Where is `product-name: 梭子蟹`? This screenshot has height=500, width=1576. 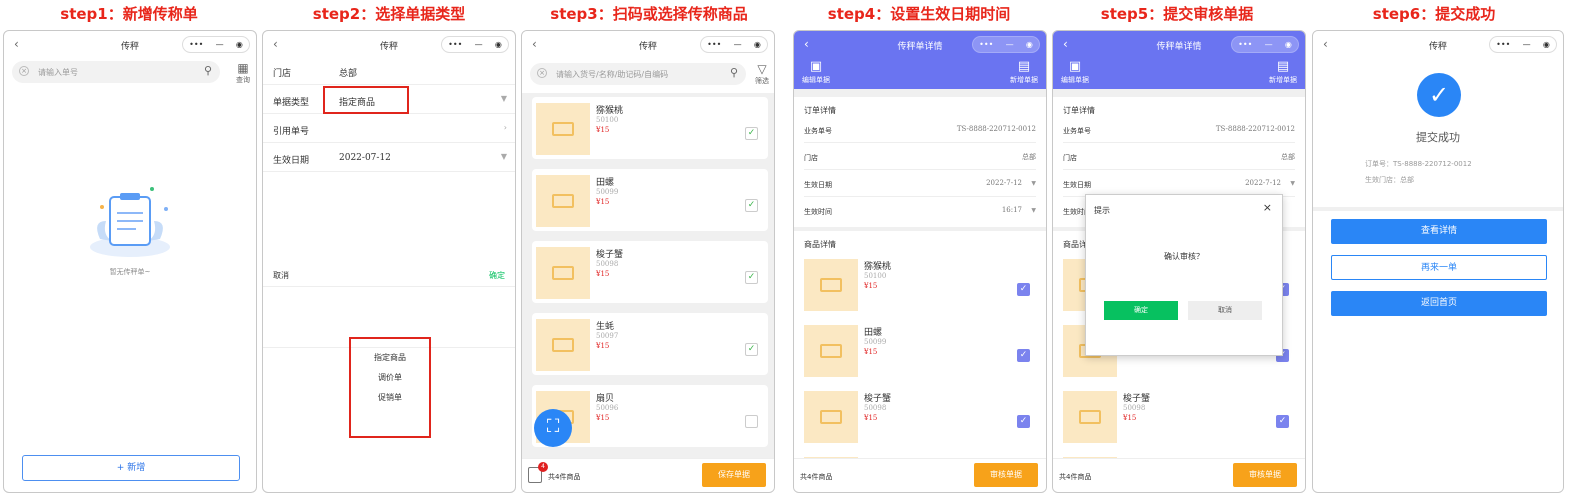 product-name: 梭子蟹 is located at coordinates (610, 255).